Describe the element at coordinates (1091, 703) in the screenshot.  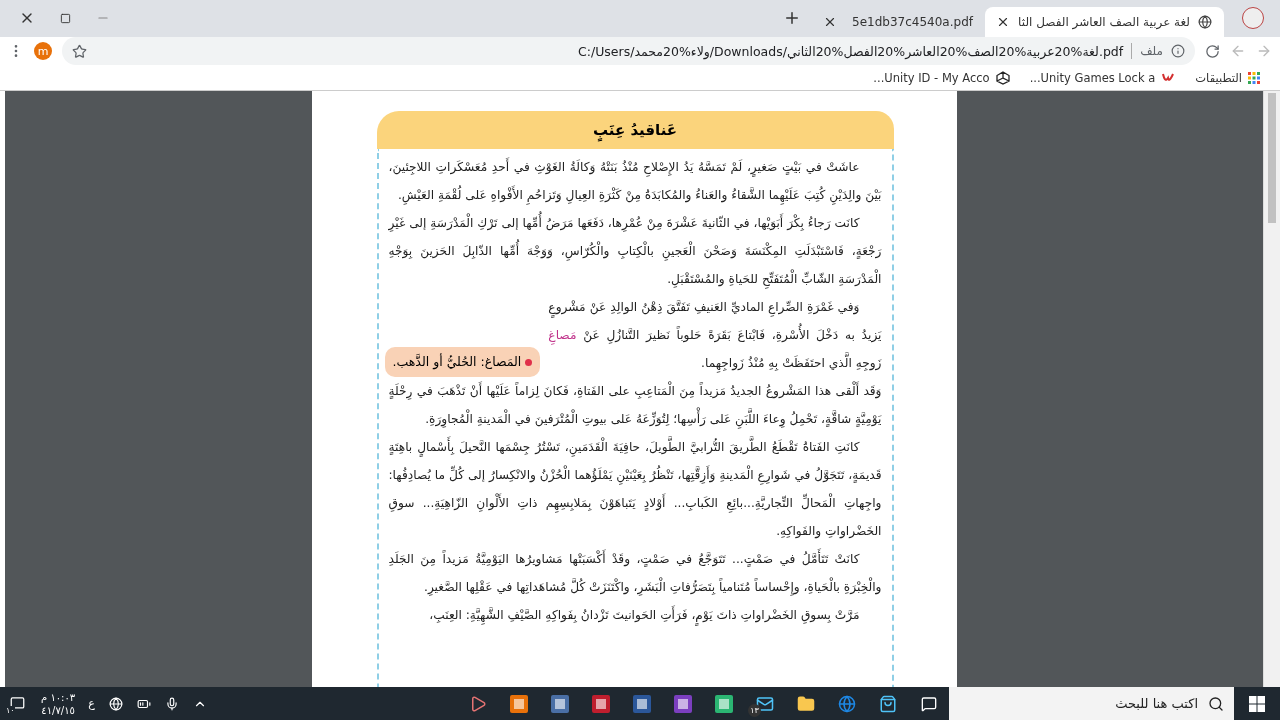
I see `taskbar-search-field: اكتب هنا للبحث` at that location.